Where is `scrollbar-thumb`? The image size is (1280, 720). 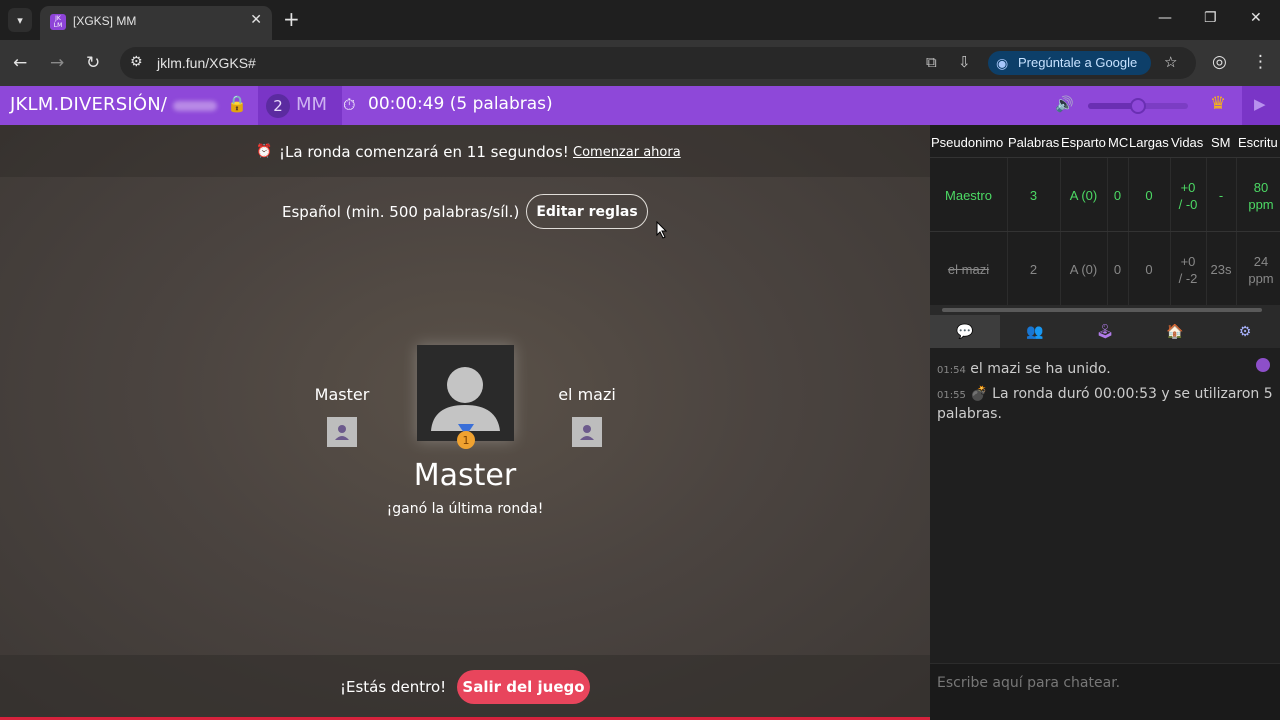 scrollbar-thumb is located at coordinates (1102, 310).